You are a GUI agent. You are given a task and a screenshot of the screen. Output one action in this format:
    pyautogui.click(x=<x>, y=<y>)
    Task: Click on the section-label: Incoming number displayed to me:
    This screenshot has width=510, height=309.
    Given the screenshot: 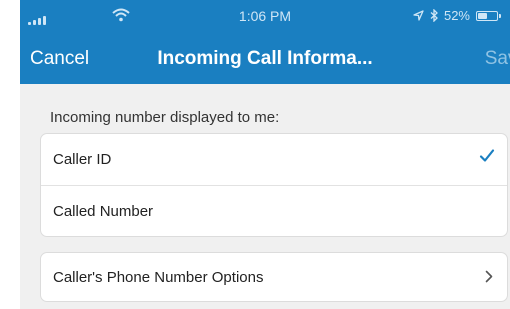 What is the action you would take?
    pyautogui.click(x=165, y=117)
    